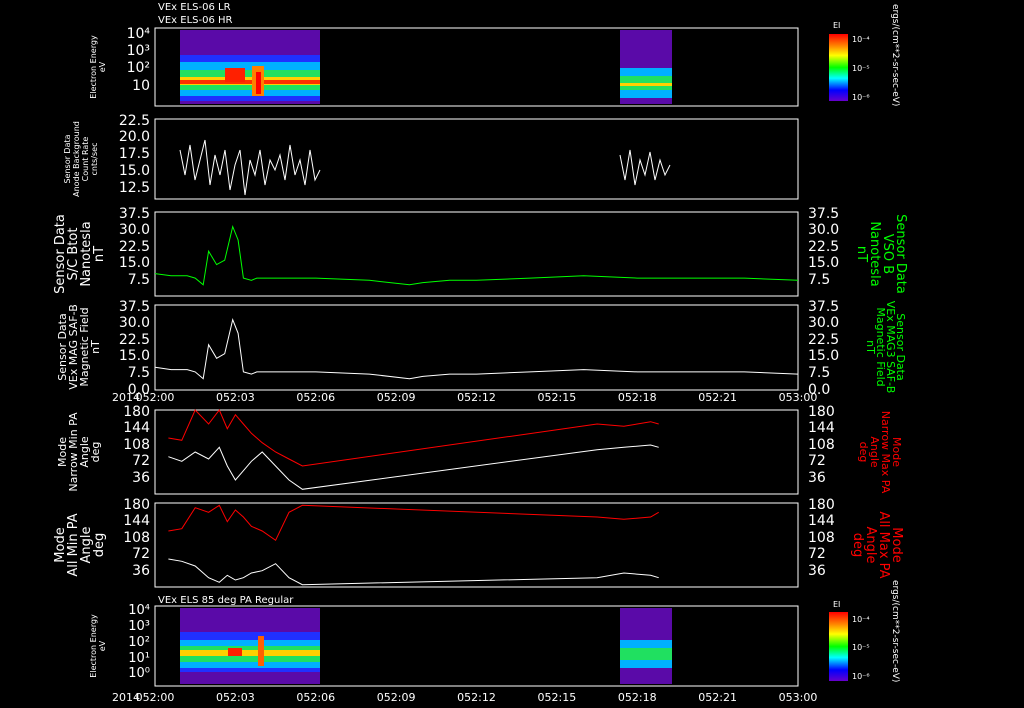 The height and width of the screenshot is (708, 1024). Describe the element at coordinates (67, 158) in the screenshot. I see `panel-2-ylabel-line-1: Sensor Data` at that location.